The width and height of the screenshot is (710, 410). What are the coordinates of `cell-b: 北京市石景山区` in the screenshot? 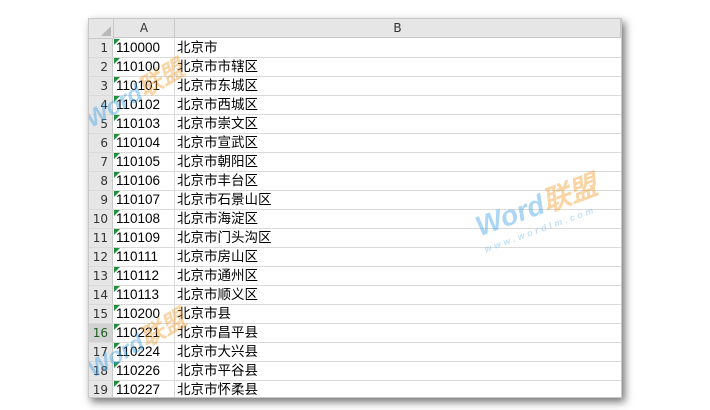 It's located at (398, 200).